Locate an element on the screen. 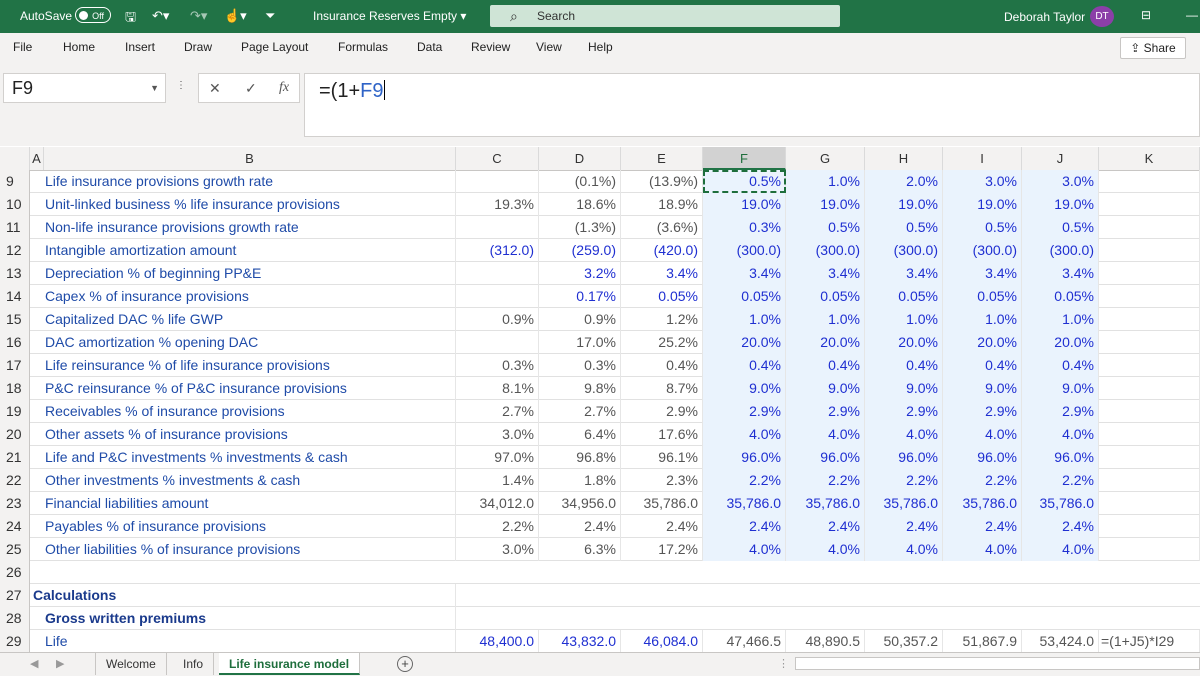 Image resolution: width=1200 pixels, height=676 pixels. customize-qat-icon: ⏷ is located at coordinates (270, 16).